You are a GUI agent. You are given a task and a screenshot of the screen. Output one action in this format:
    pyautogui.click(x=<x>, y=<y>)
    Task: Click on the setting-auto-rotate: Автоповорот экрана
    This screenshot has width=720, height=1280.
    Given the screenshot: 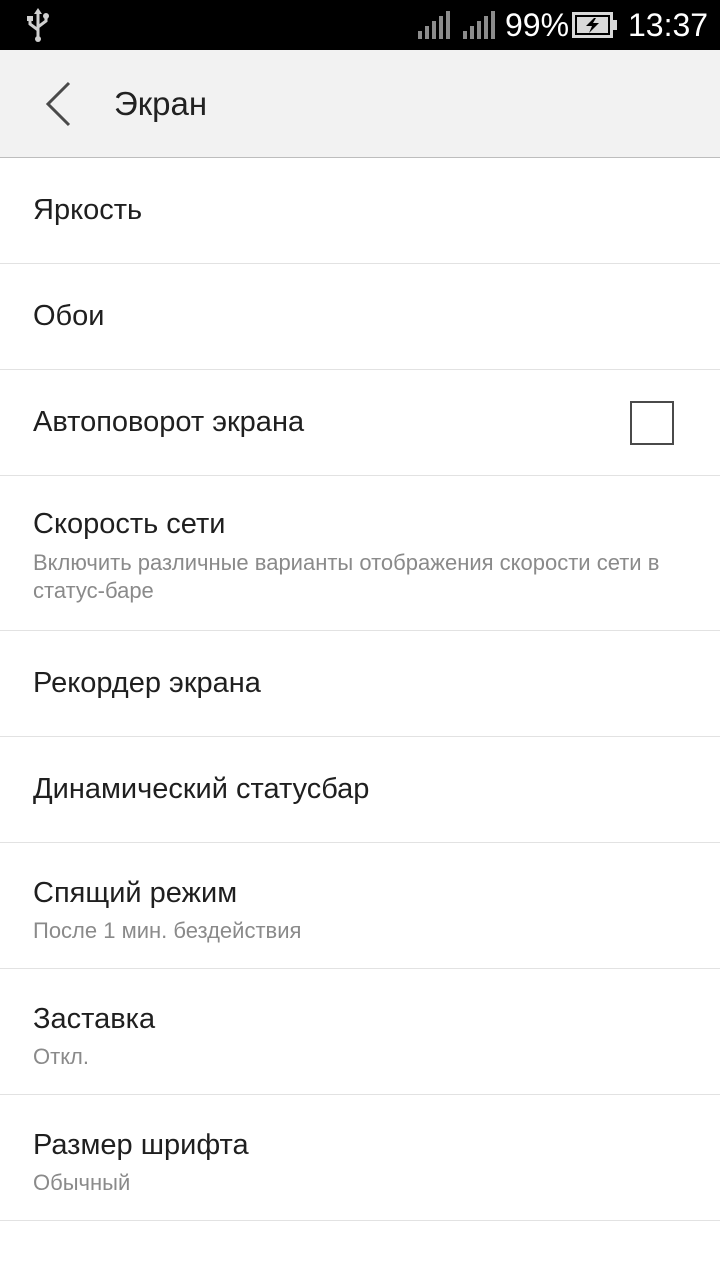 What is the action you would take?
    pyautogui.click(x=360, y=423)
    